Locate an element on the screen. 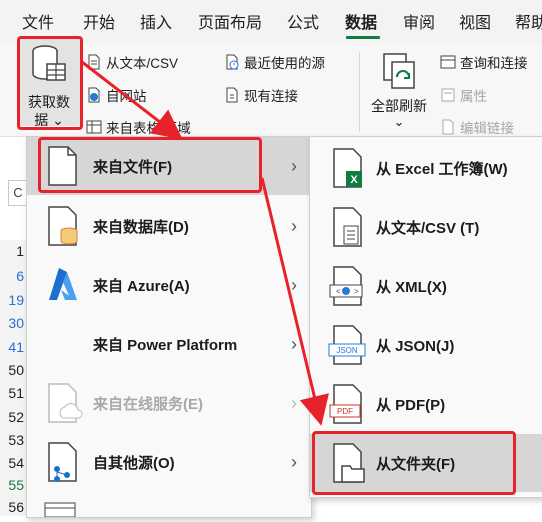  azure-icon is located at coordinates (63, 284).